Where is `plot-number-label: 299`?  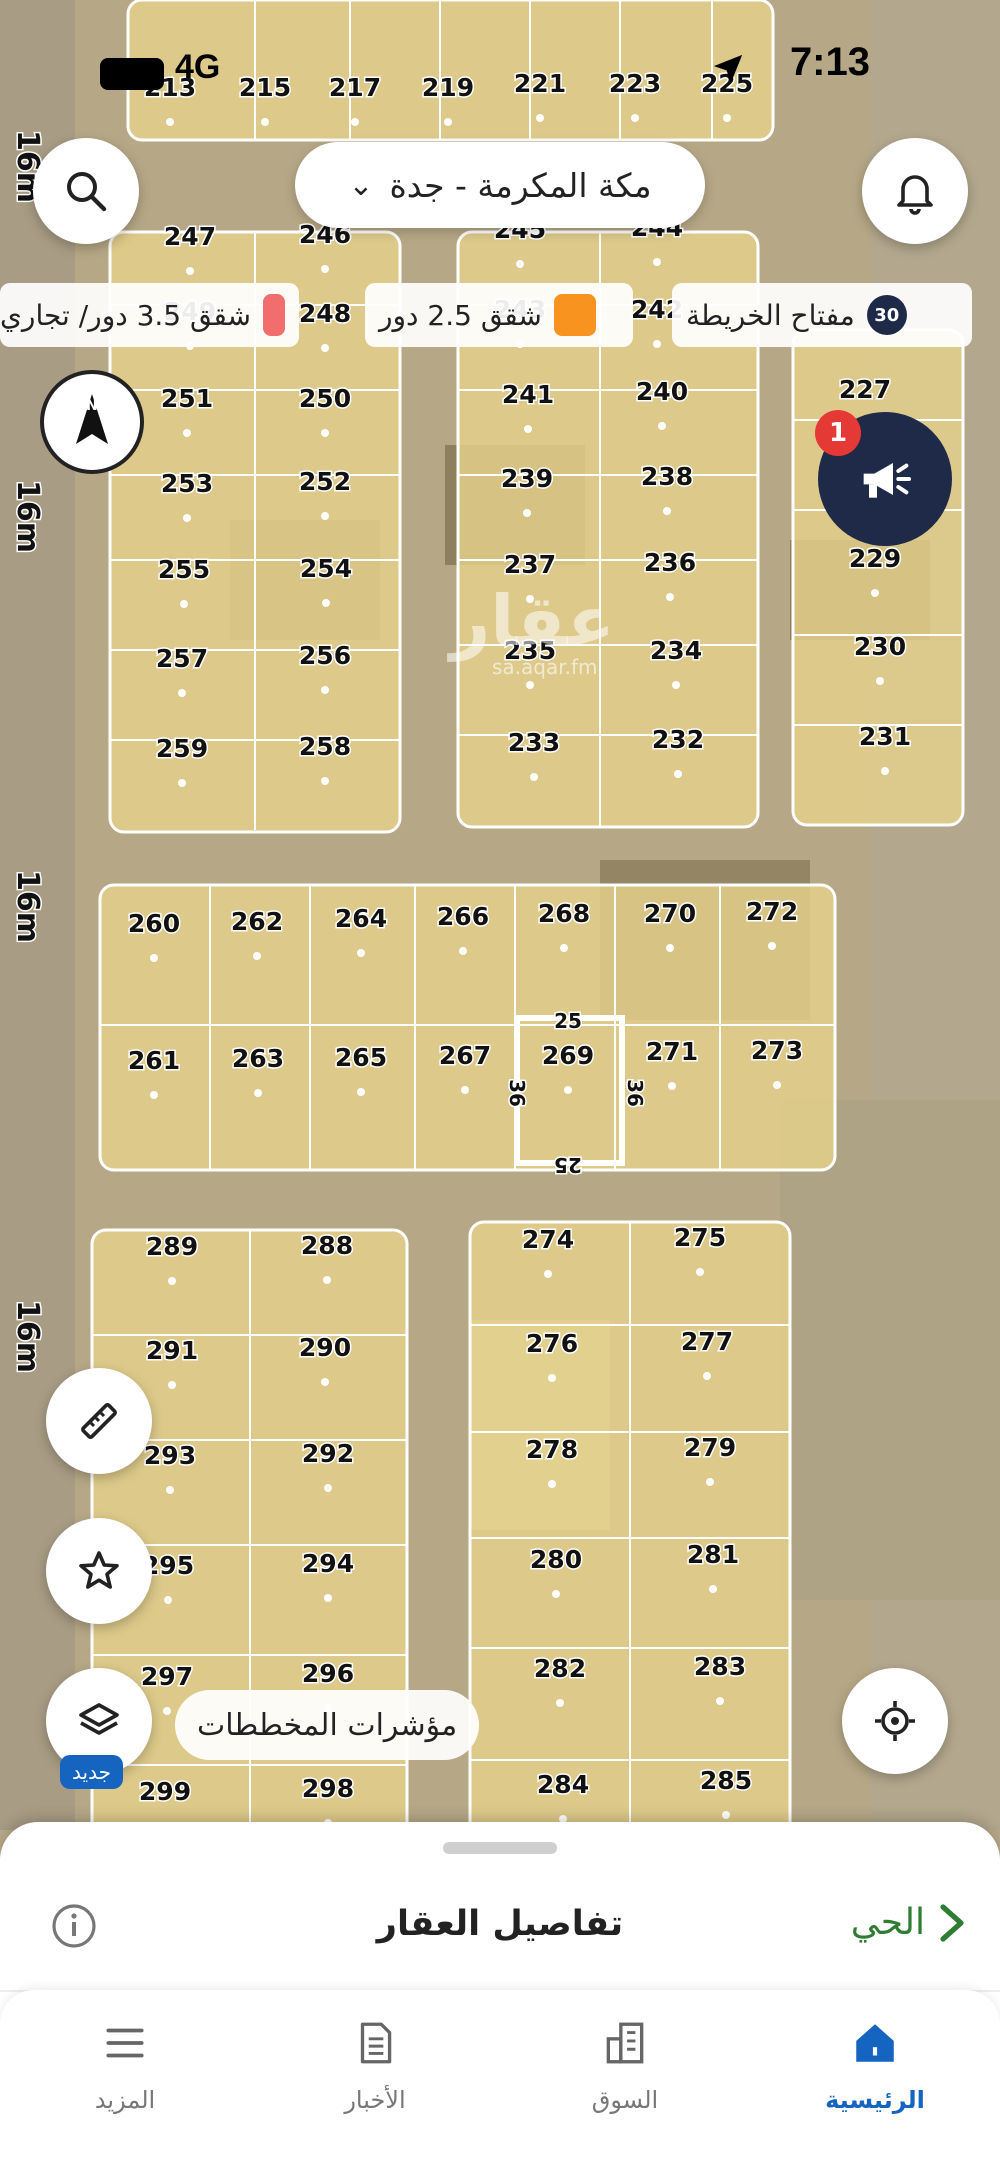 plot-number-label: 299 is located at coordinates (164, 1792).